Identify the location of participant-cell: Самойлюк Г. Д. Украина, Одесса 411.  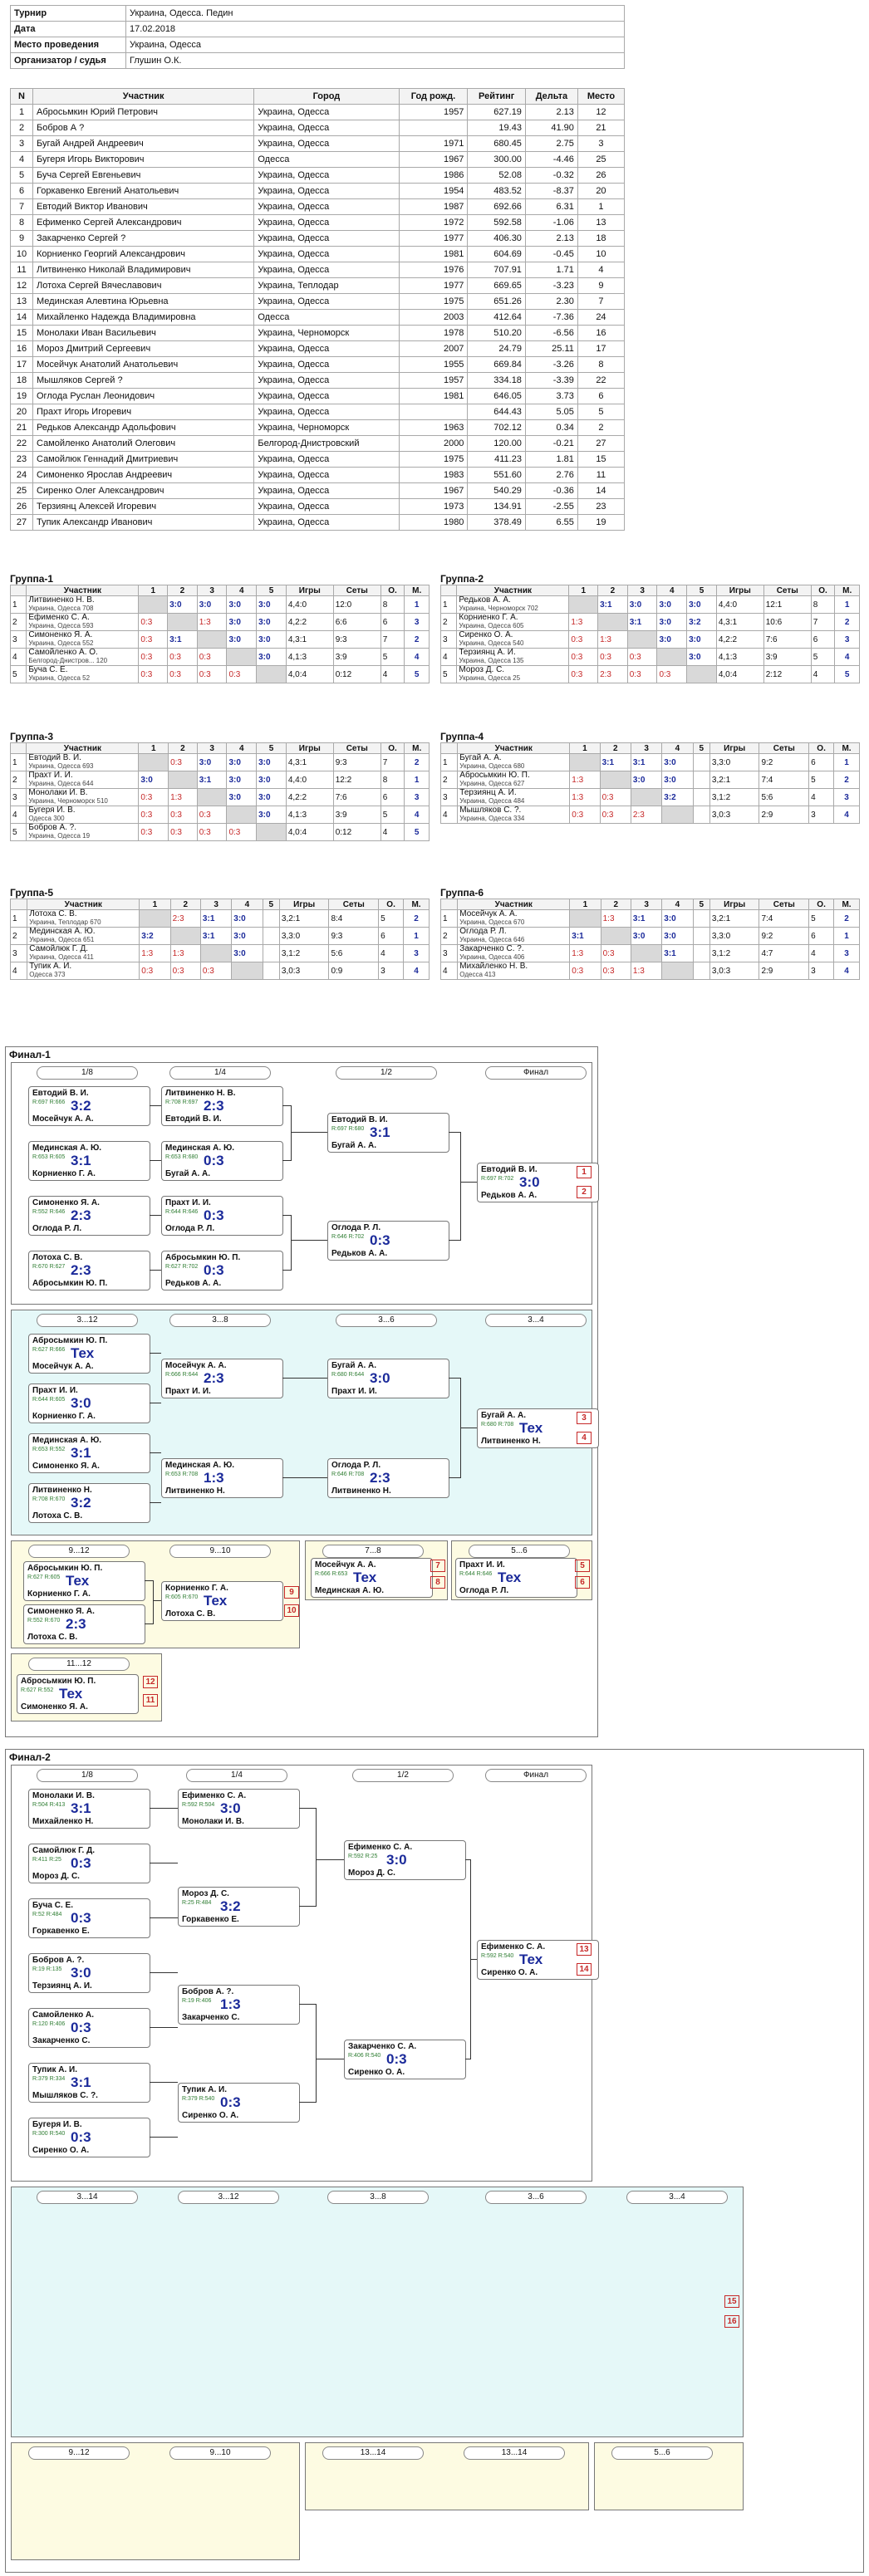
(83, 953).